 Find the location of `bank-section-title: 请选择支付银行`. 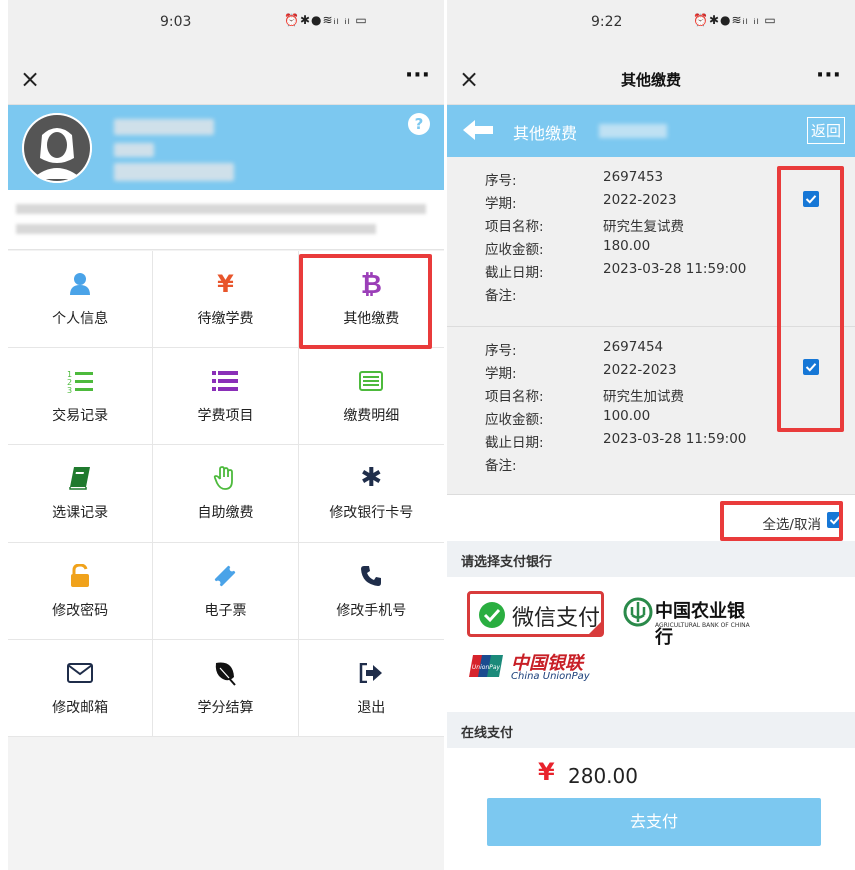

bank-section-title: 请选择支付银行 is located at coordinates (507, 562).